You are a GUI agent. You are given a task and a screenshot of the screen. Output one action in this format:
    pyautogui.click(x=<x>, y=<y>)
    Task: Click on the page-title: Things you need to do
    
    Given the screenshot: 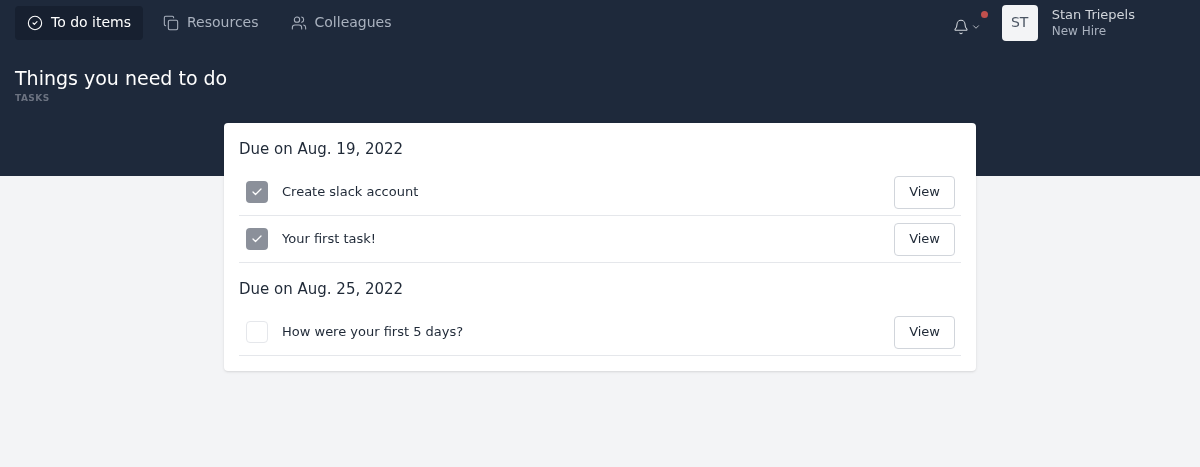 What is the action you would take?
    pyautogui.click(x=121, y=78)
    